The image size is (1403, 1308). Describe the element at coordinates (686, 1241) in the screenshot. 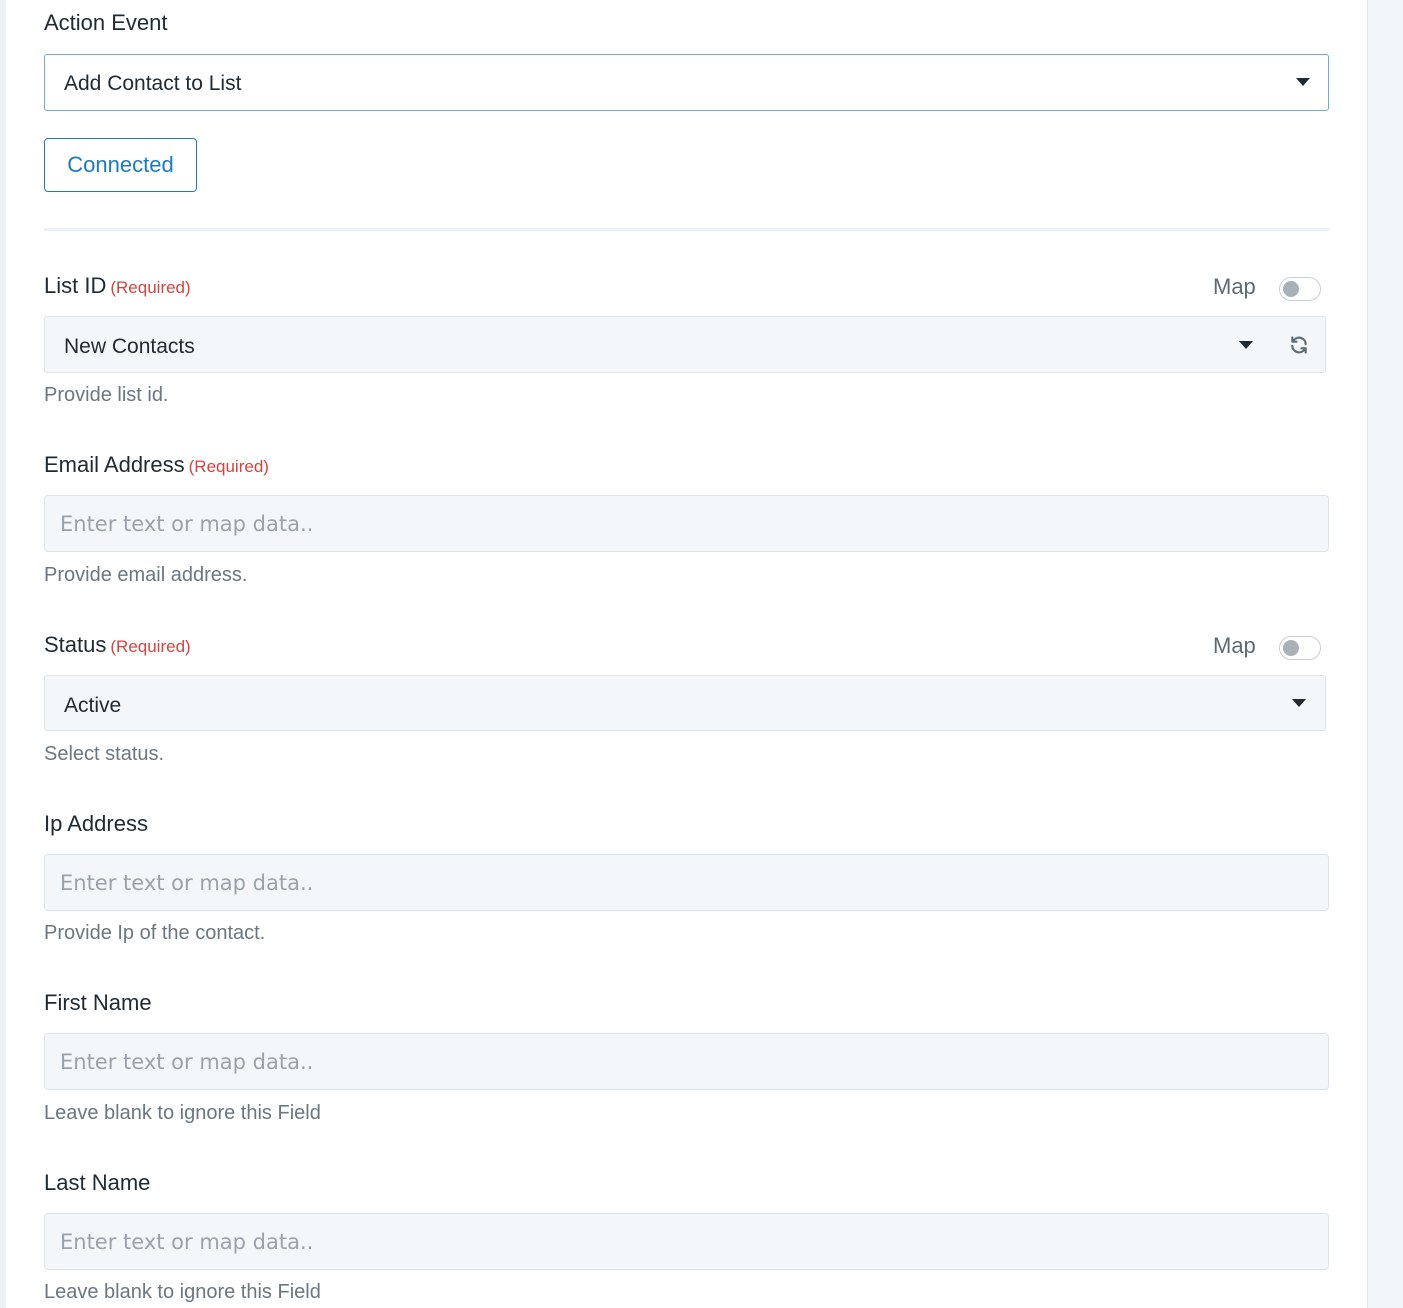

I see `last-name-field` at that location.